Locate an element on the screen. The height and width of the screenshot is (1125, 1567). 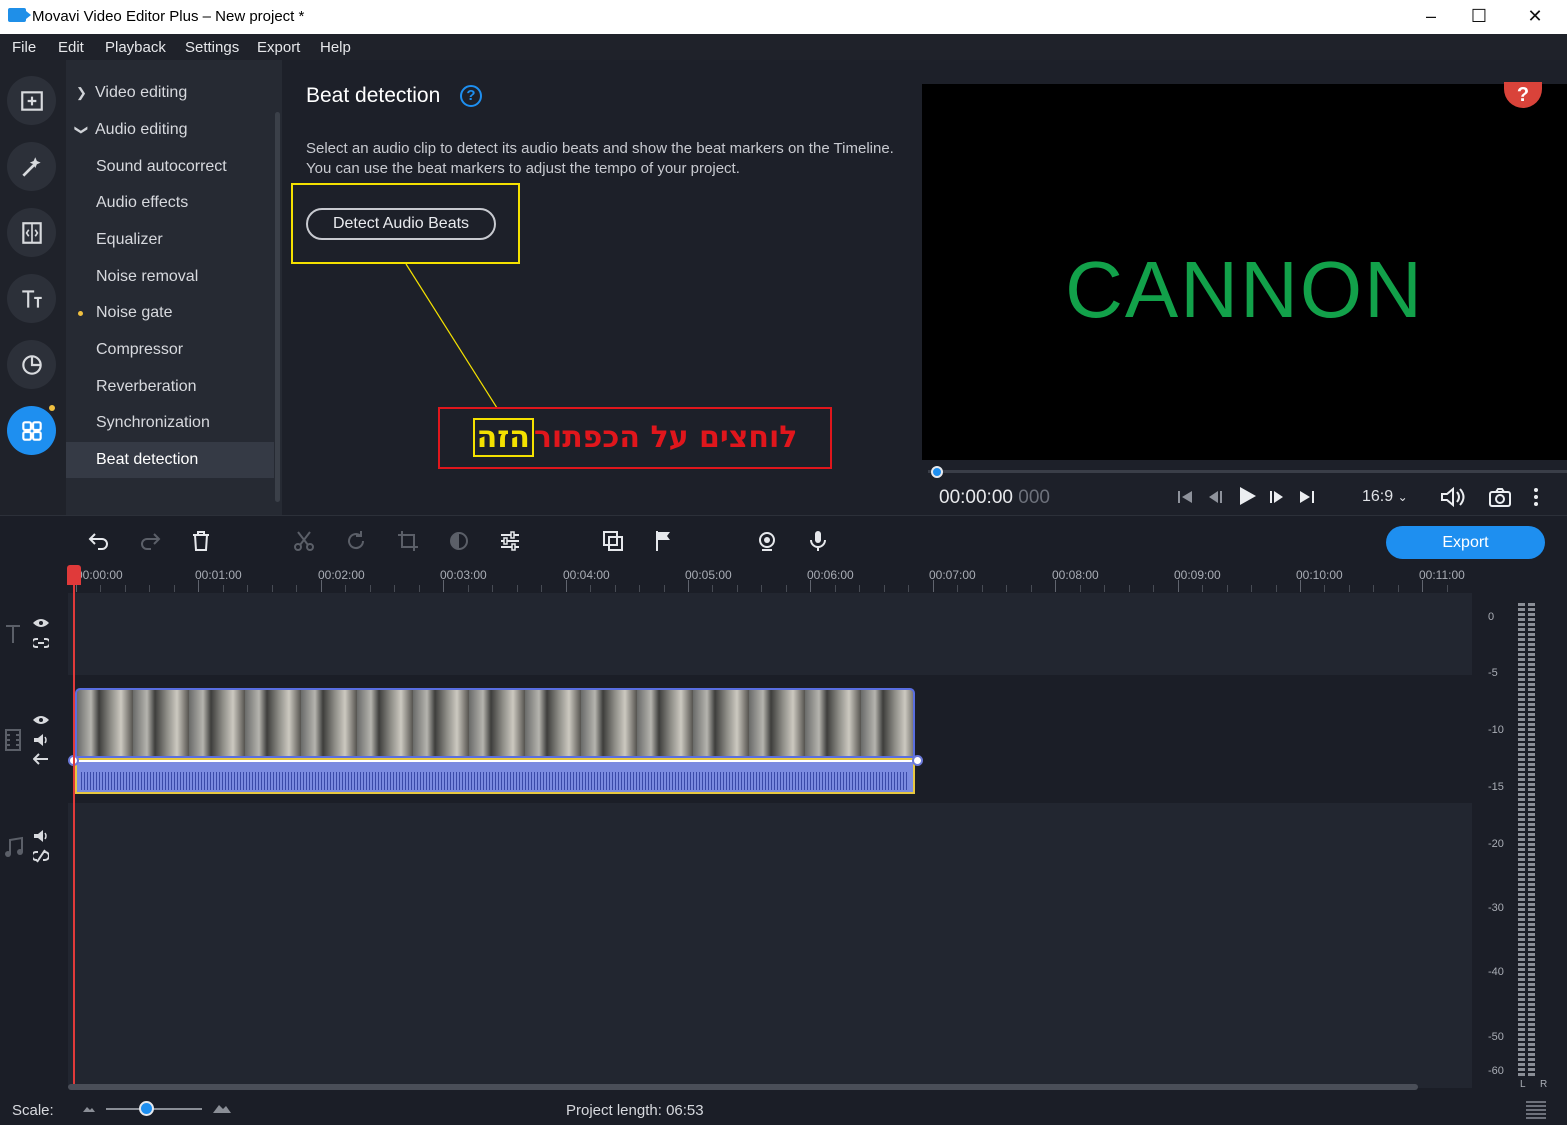
redo-icon is located at coordinates (151, 541).